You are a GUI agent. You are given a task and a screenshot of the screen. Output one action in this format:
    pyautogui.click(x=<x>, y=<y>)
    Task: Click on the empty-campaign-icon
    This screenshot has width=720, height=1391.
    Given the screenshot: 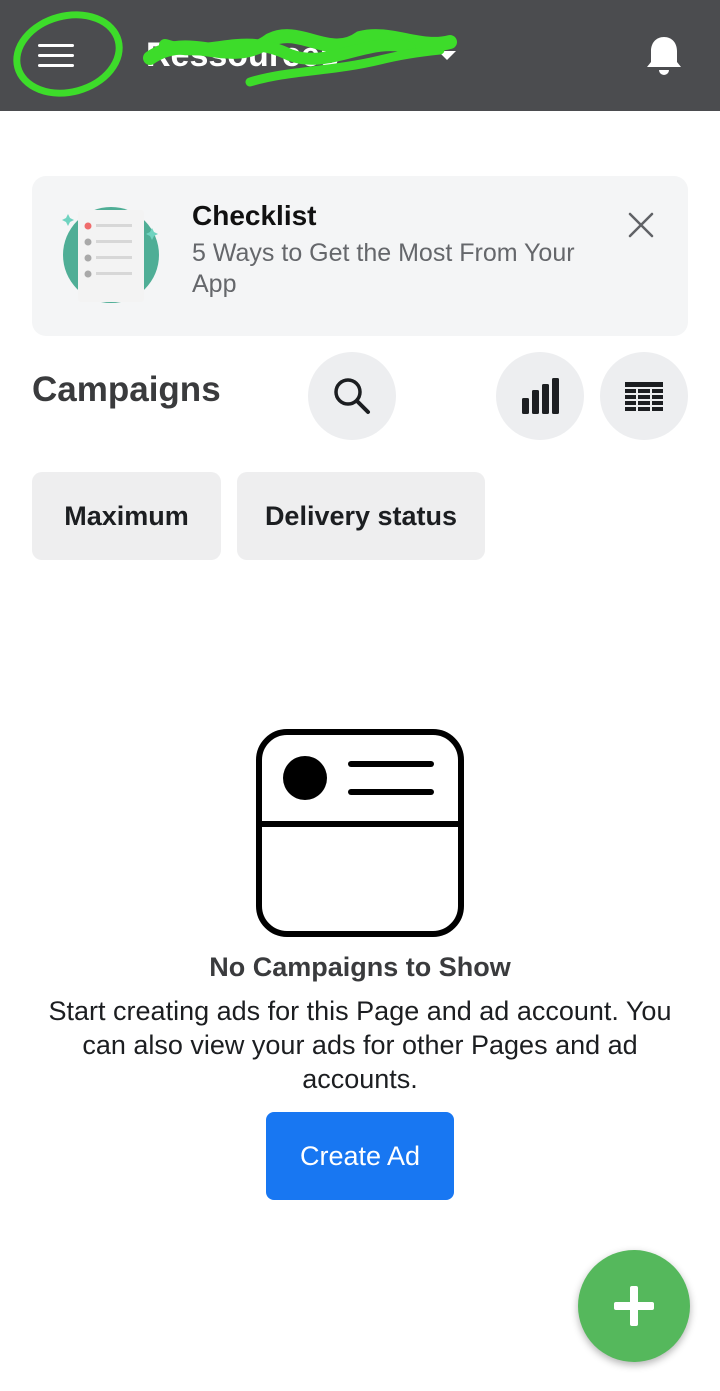 What is the action you would take?
    pyautogui.click(x=360, y=833)
    